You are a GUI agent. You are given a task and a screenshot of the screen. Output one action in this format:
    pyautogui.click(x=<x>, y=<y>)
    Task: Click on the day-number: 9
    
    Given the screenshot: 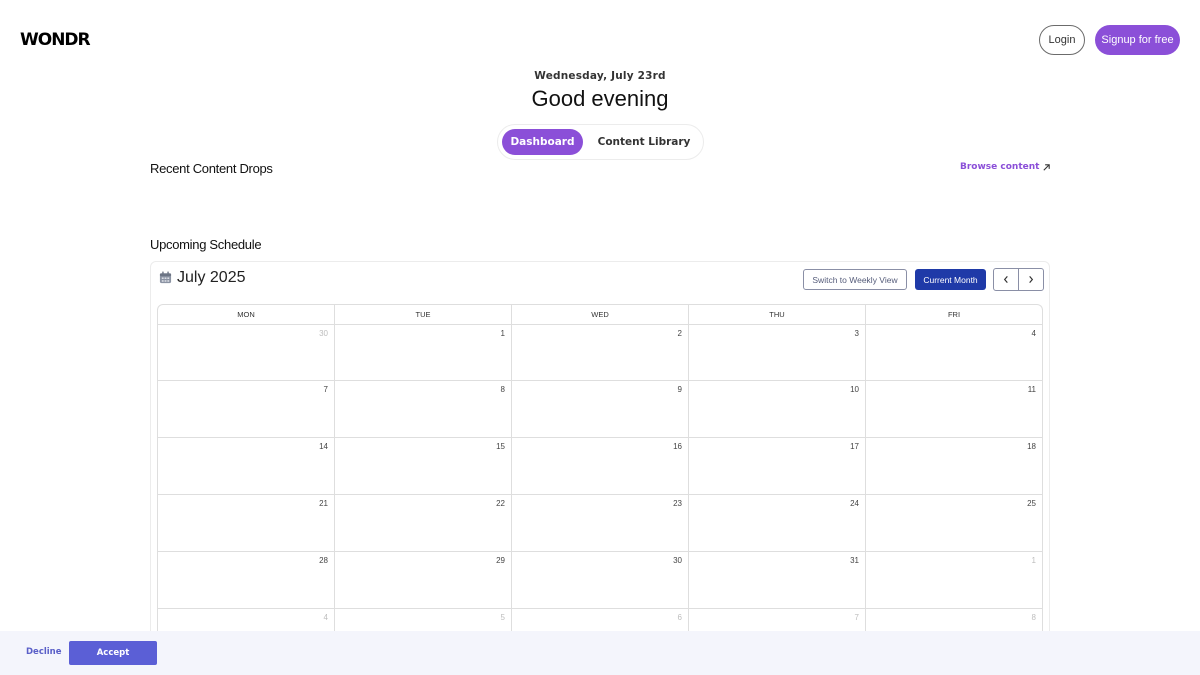 What is the action you would take?
    pyautogui.click(x=679, y=389)
    